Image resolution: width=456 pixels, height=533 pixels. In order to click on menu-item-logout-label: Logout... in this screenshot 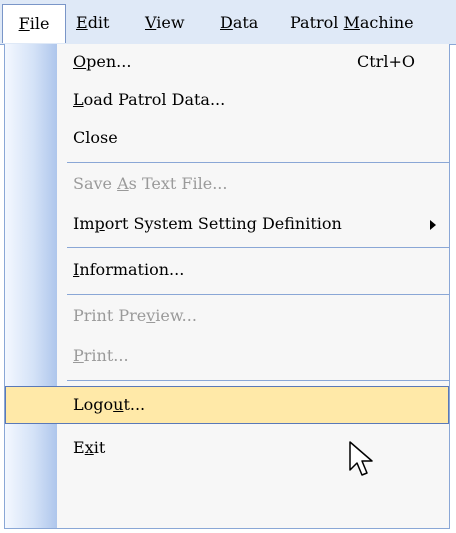, I will do `click(109, 404)`.